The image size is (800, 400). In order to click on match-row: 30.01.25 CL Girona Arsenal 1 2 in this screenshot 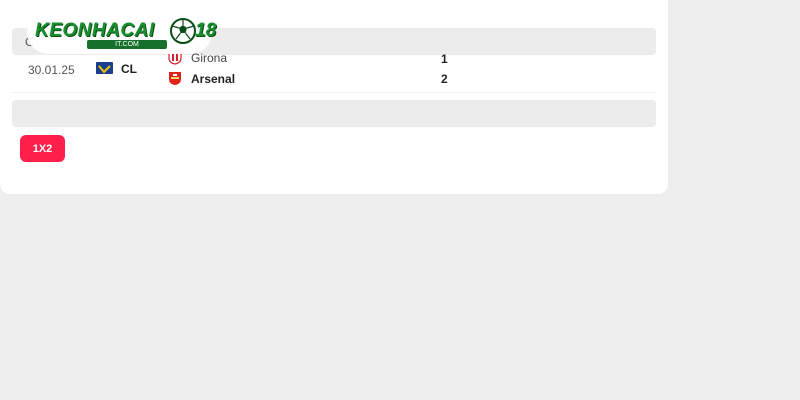, I will do `click(334, 71)`.